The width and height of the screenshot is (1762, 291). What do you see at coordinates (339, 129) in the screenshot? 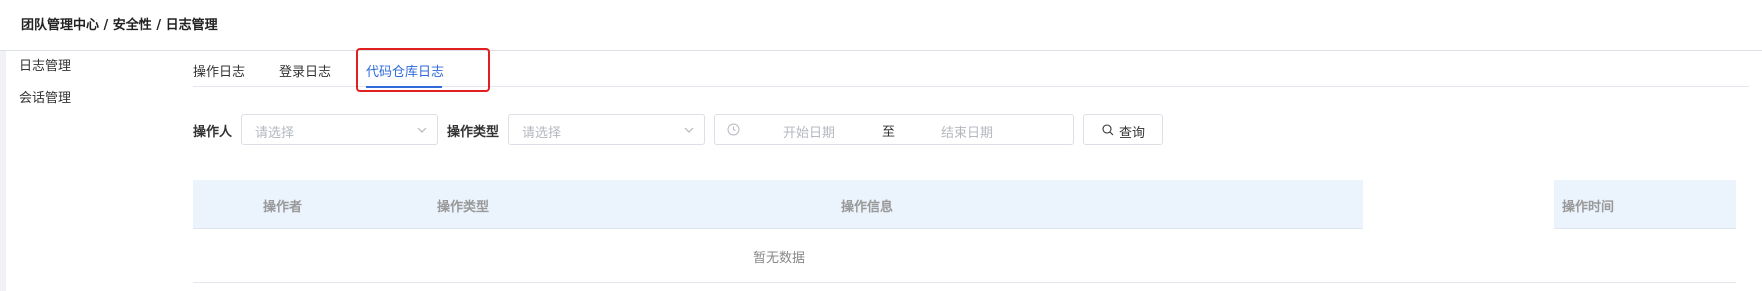
I see `operator-select: 请选择` at bounding box center [339, 129].